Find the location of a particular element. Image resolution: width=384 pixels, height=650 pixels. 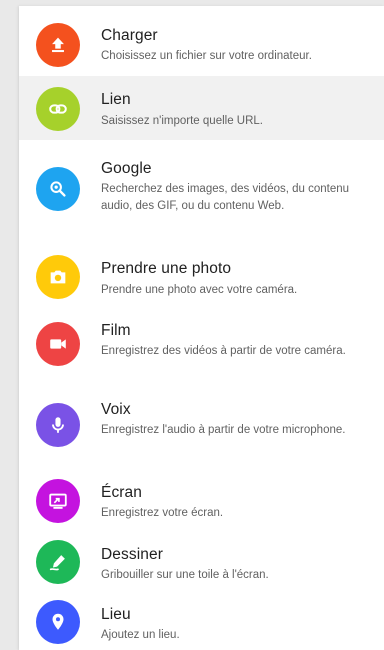

item-title: Écran is located at coordinates (121, 492).